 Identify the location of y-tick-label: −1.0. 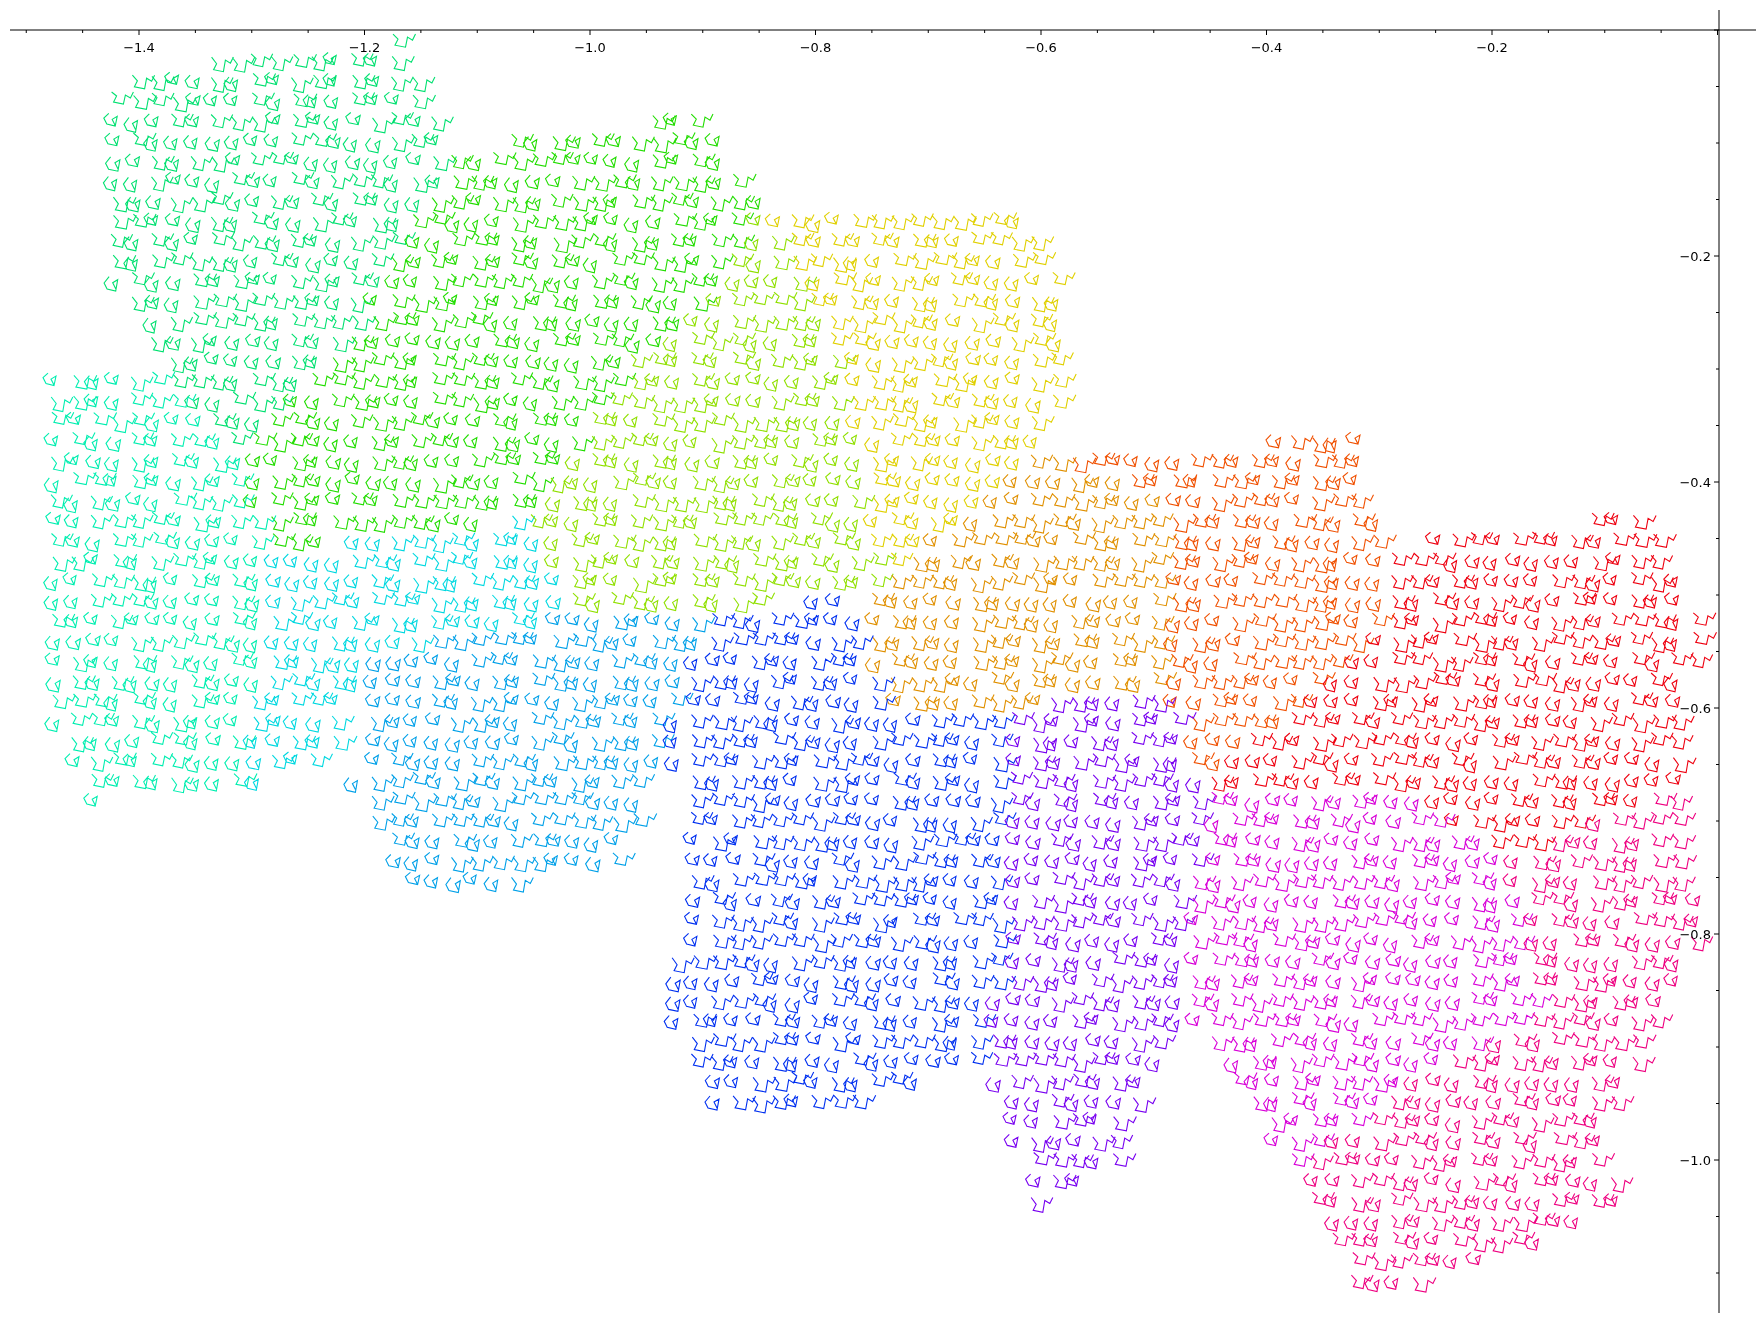
(1695, 1160).